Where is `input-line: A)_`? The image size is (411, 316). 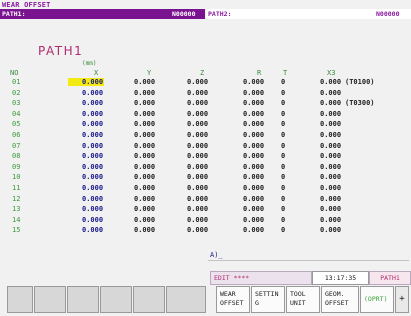 input-line: A)_ is located at coordinates (308, 255).